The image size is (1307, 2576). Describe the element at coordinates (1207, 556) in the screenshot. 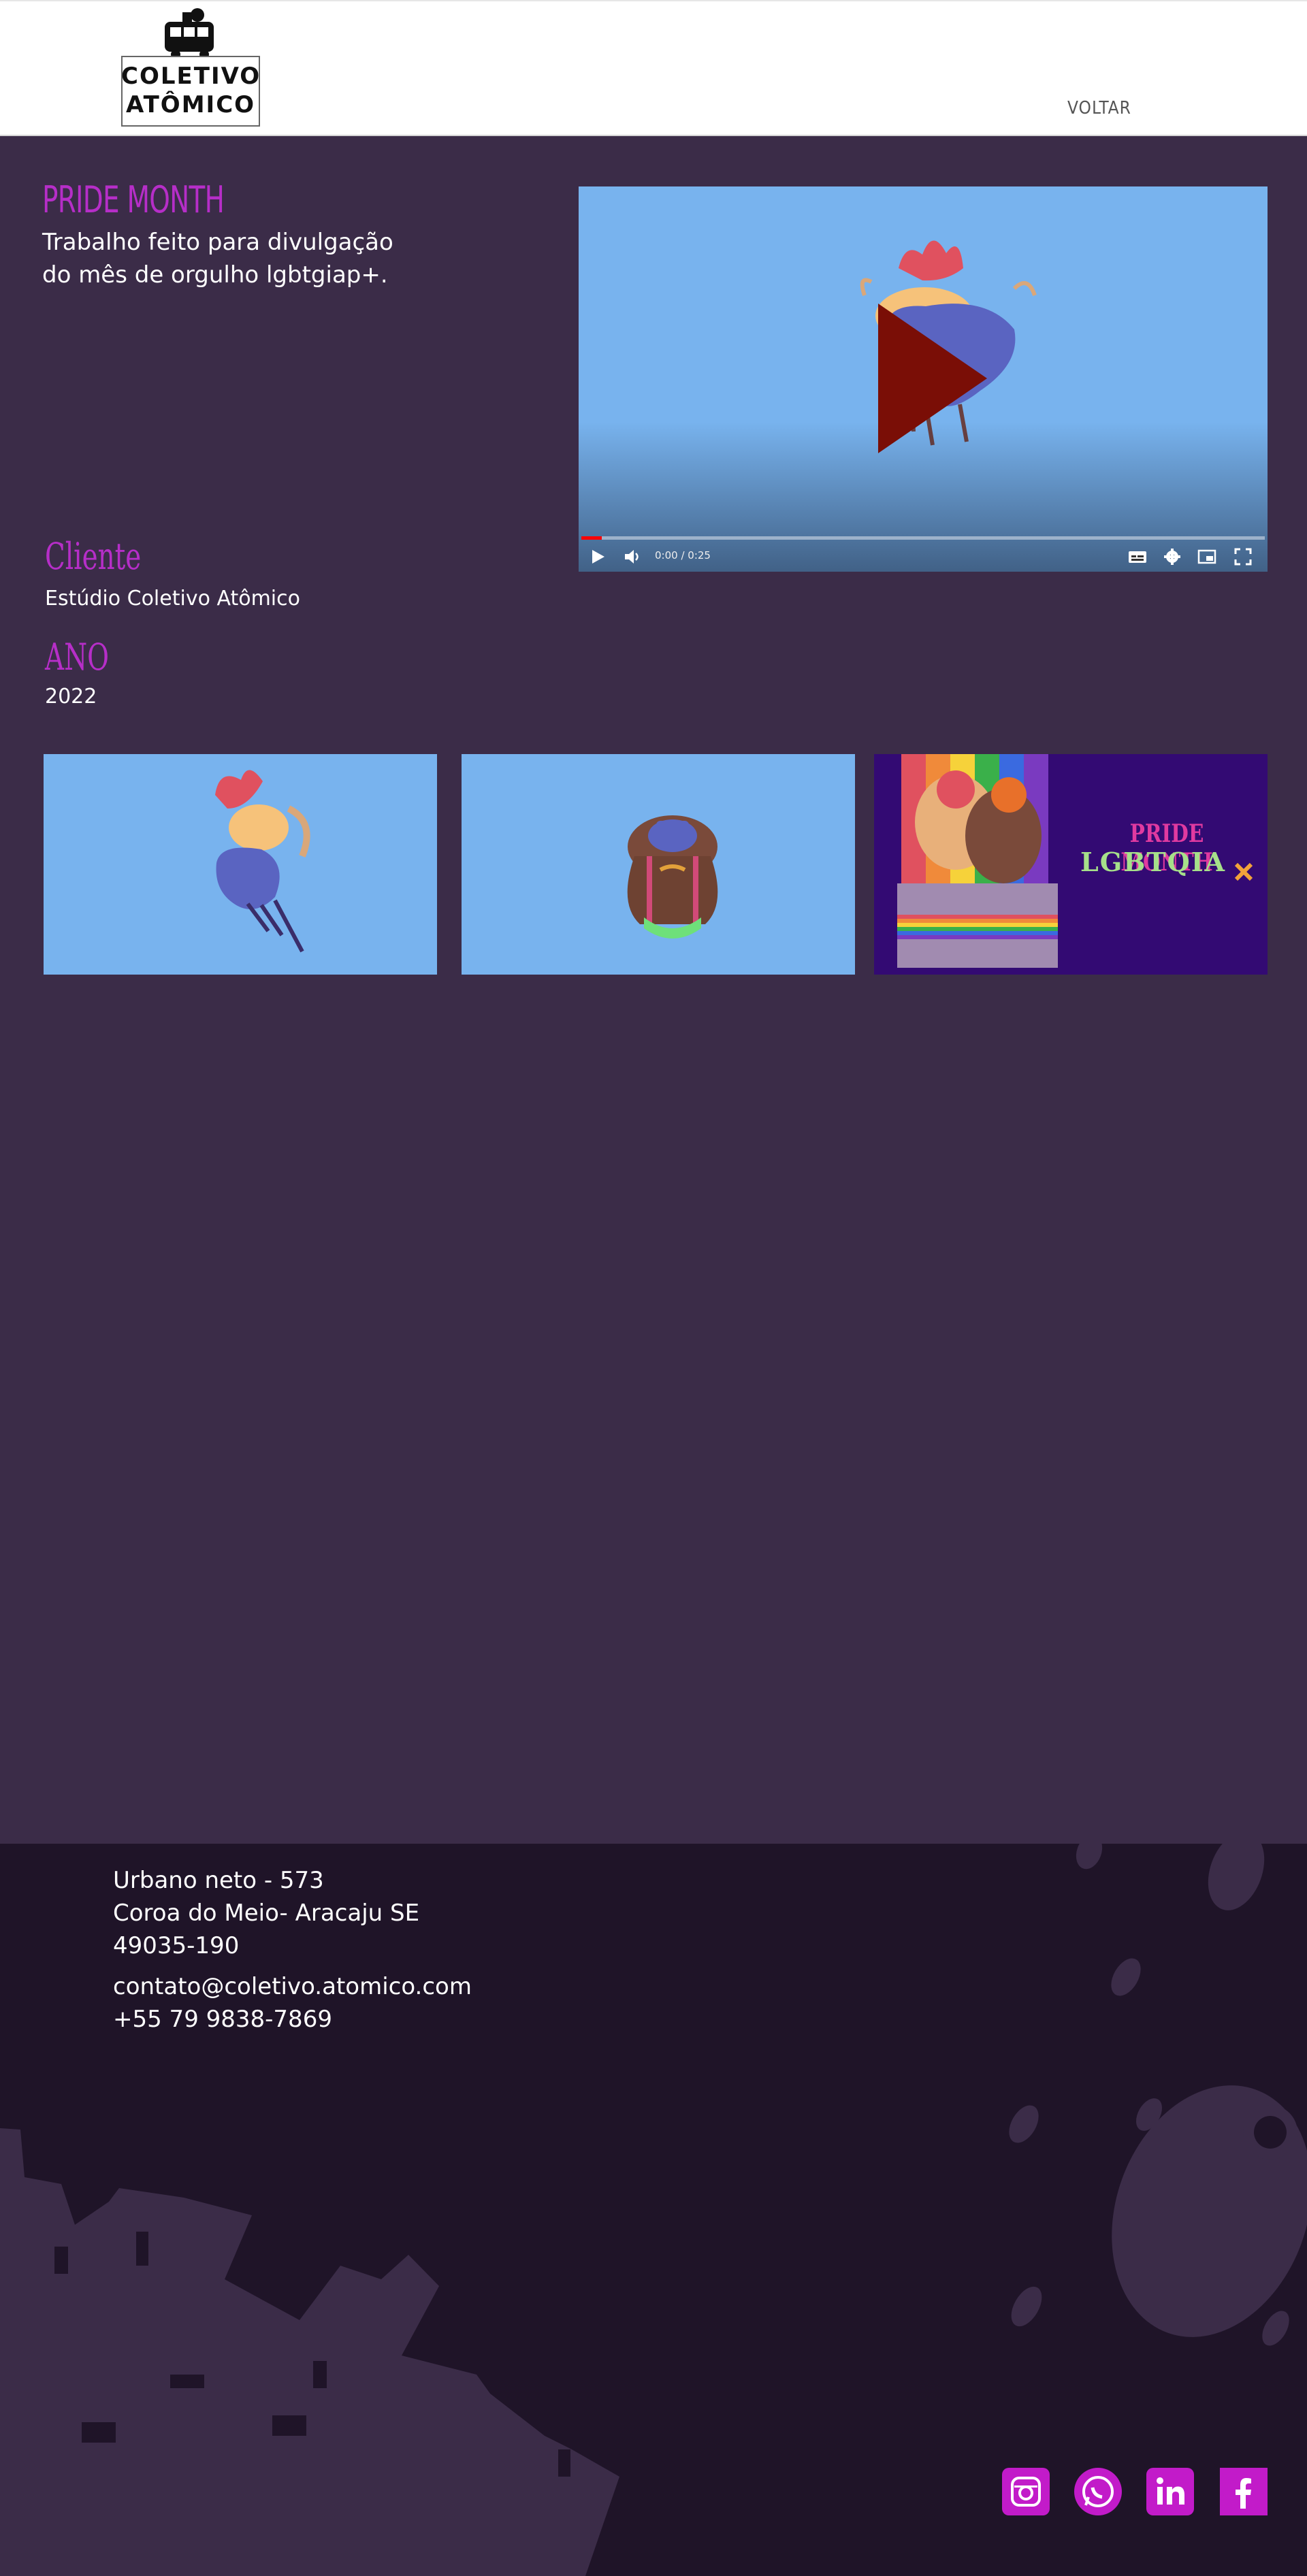

I see `miniplayer-icon` at that location.